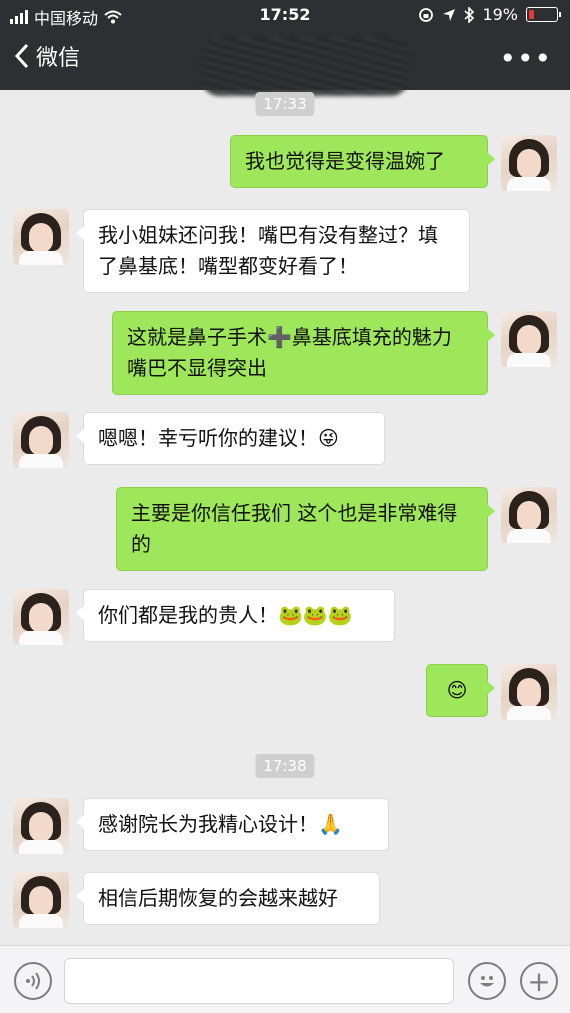 The image size is (570, 1013). Describe the element at coordinates (33, 981) in the screenshot. I see `voice-icon` at that location.